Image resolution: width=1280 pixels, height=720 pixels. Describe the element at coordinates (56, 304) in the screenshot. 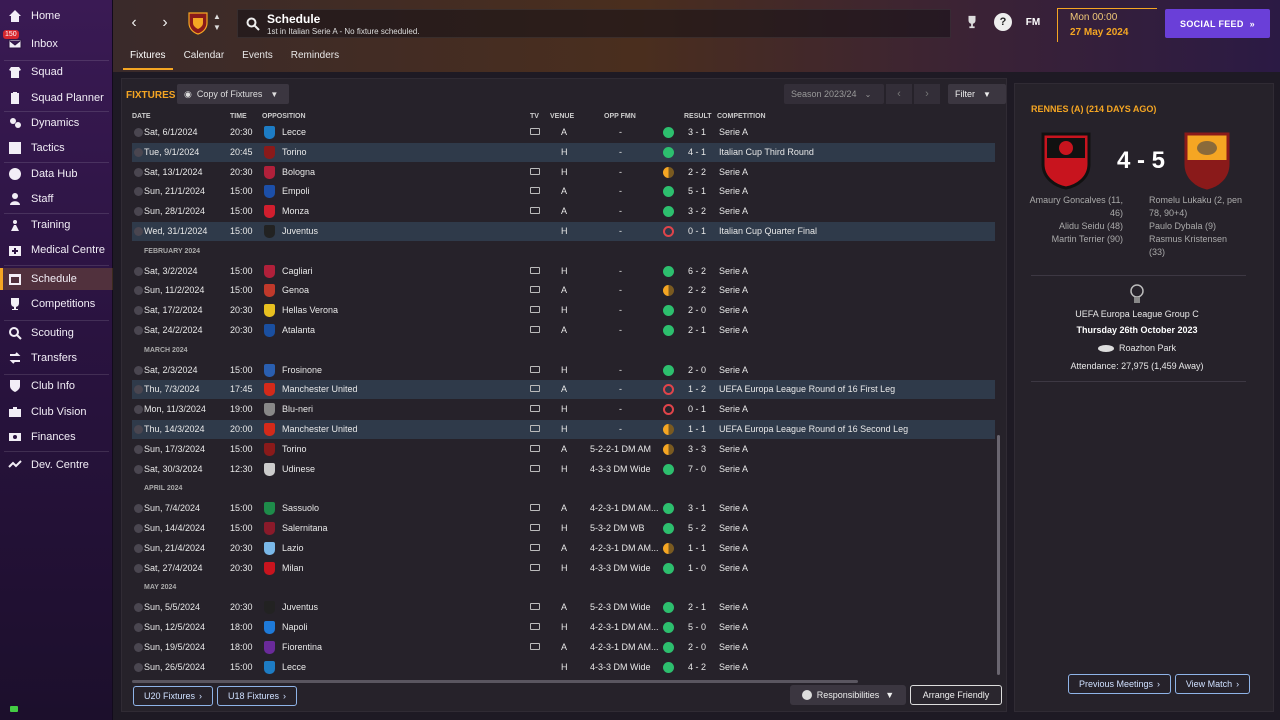

I see `sidebar-item-competitions: Competitions` at that location.